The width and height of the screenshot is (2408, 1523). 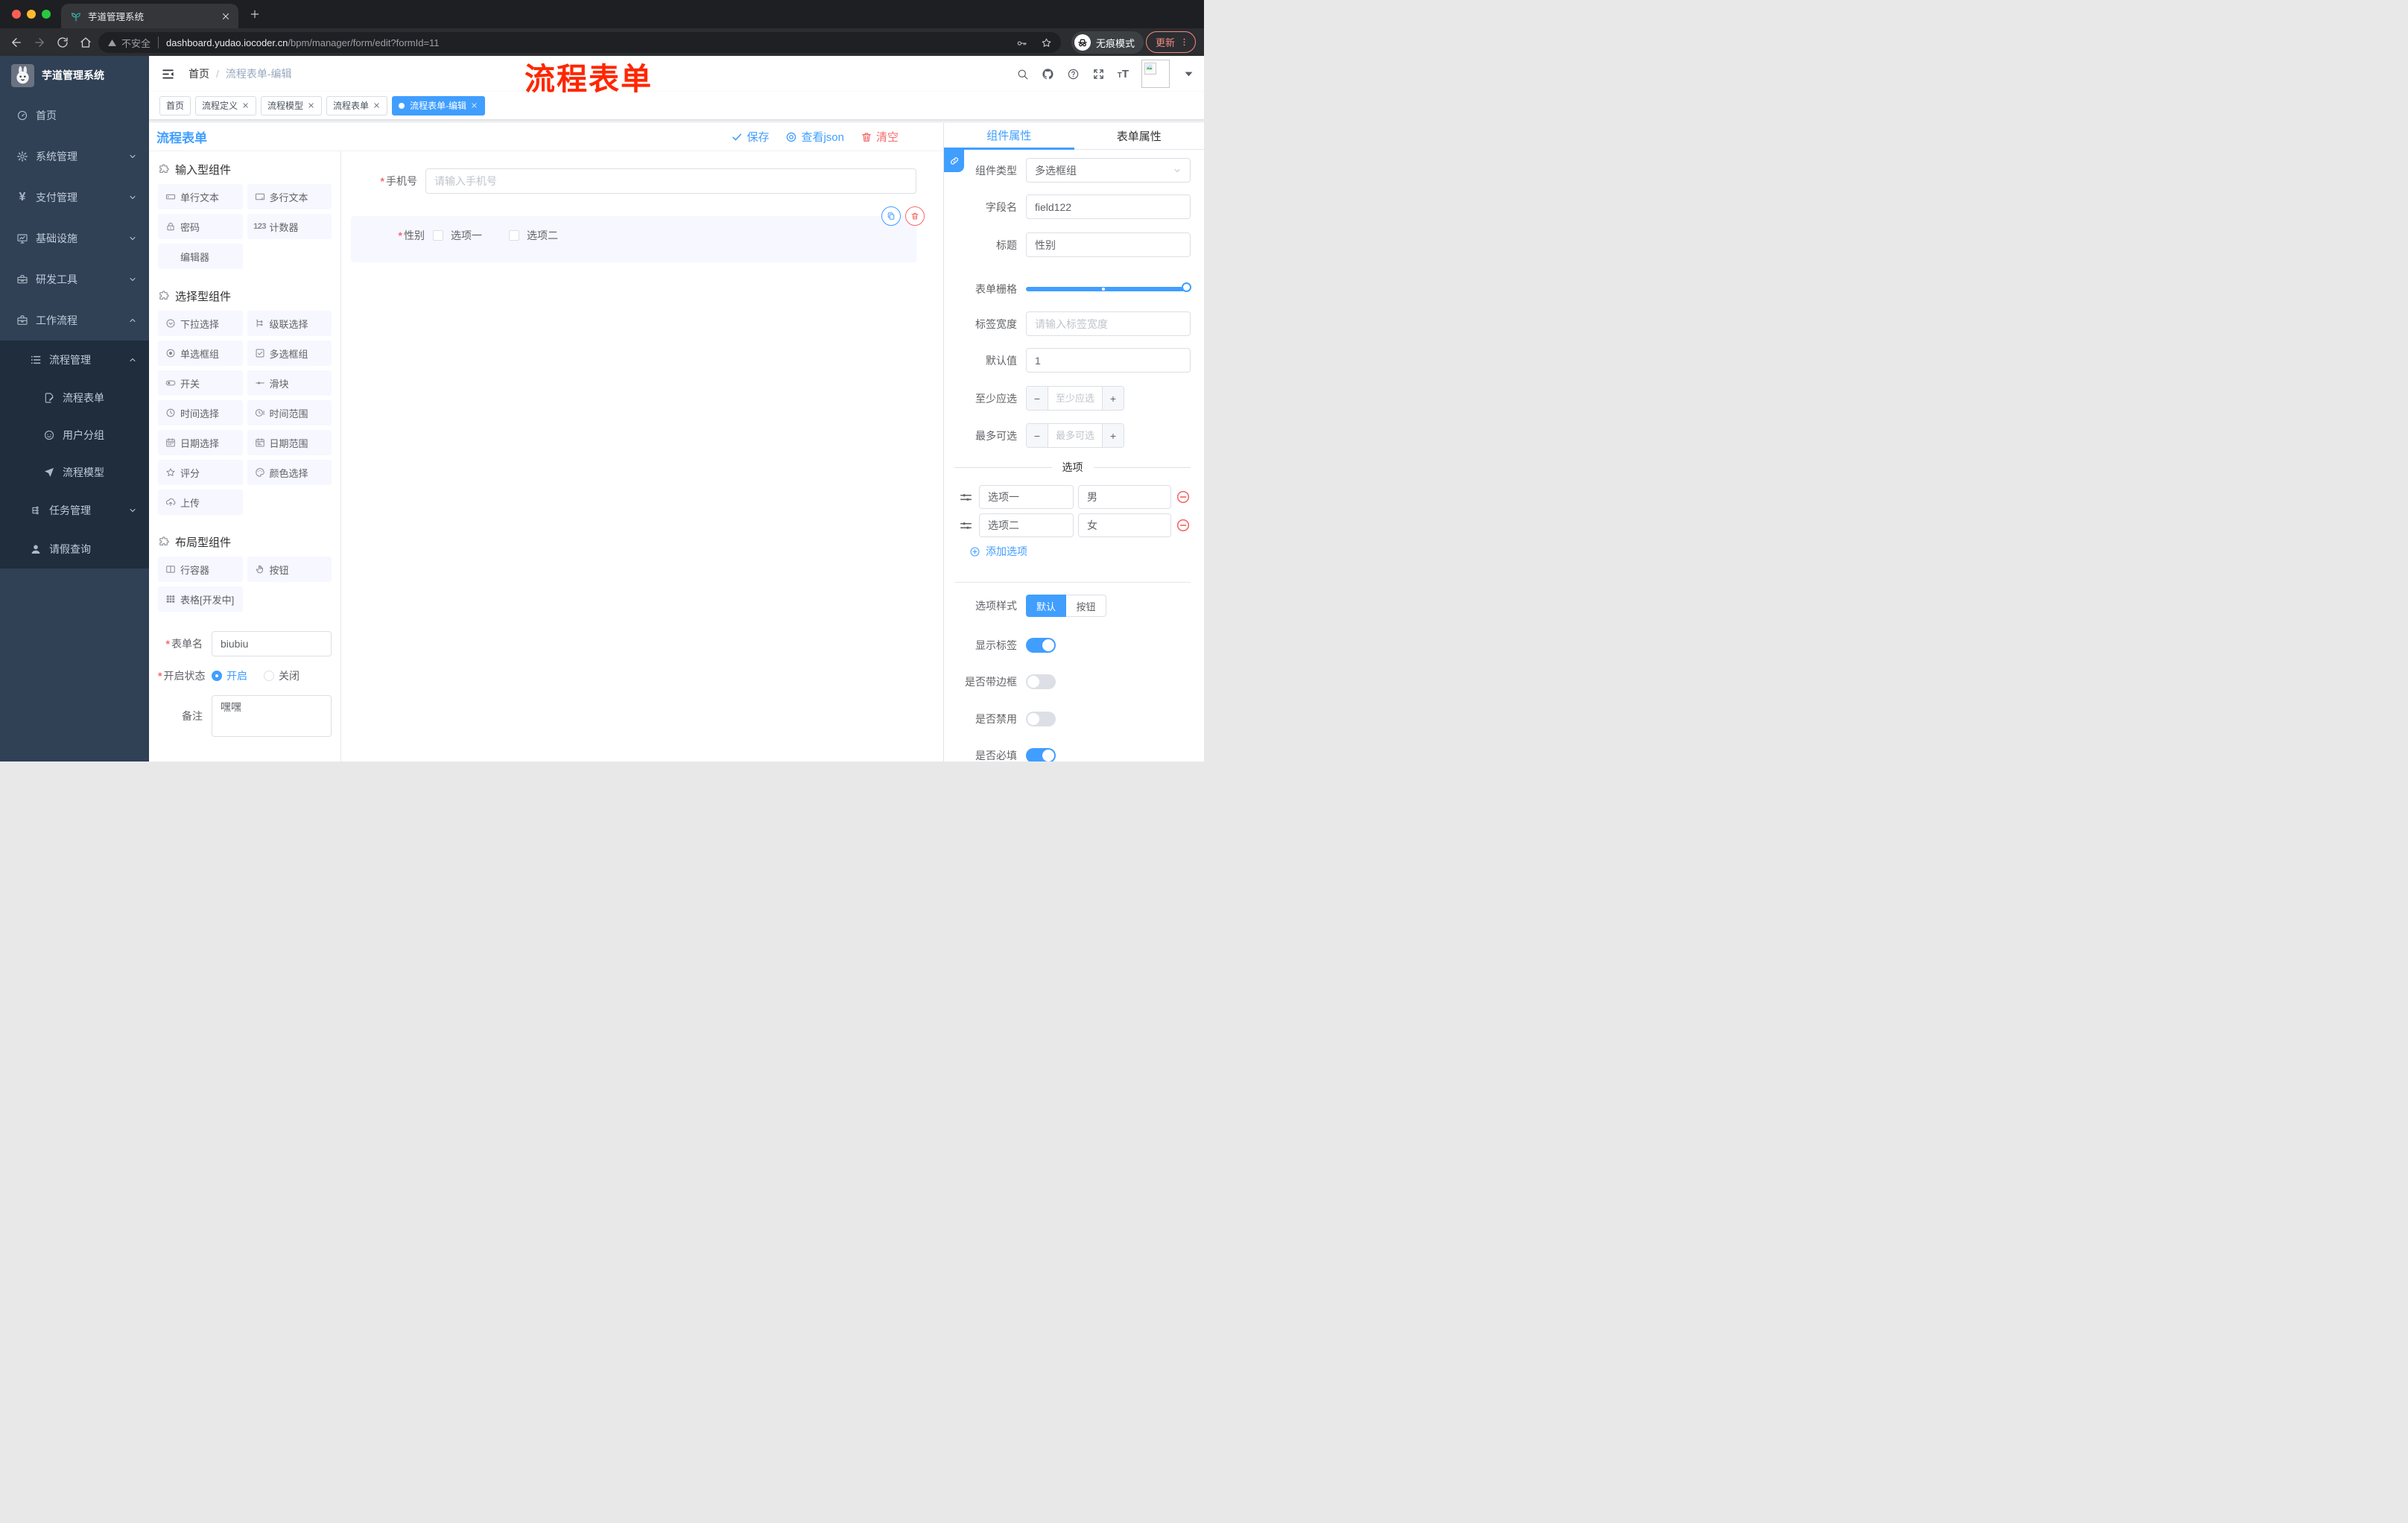 I want to click on palette-item-表格[开发中]: 表格[开发中], so click(x=200, y=599).